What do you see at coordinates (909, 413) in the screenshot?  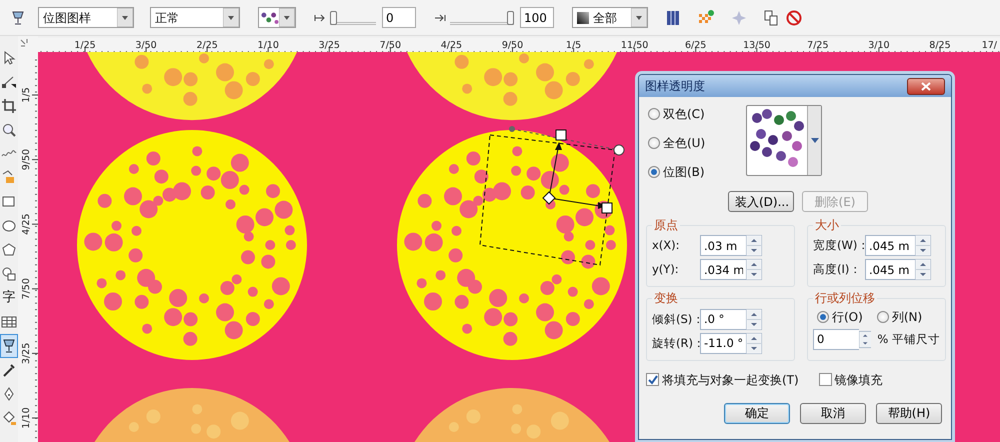 I see `dialog-button: 帮助(H)` at bounding box center [909, 413].